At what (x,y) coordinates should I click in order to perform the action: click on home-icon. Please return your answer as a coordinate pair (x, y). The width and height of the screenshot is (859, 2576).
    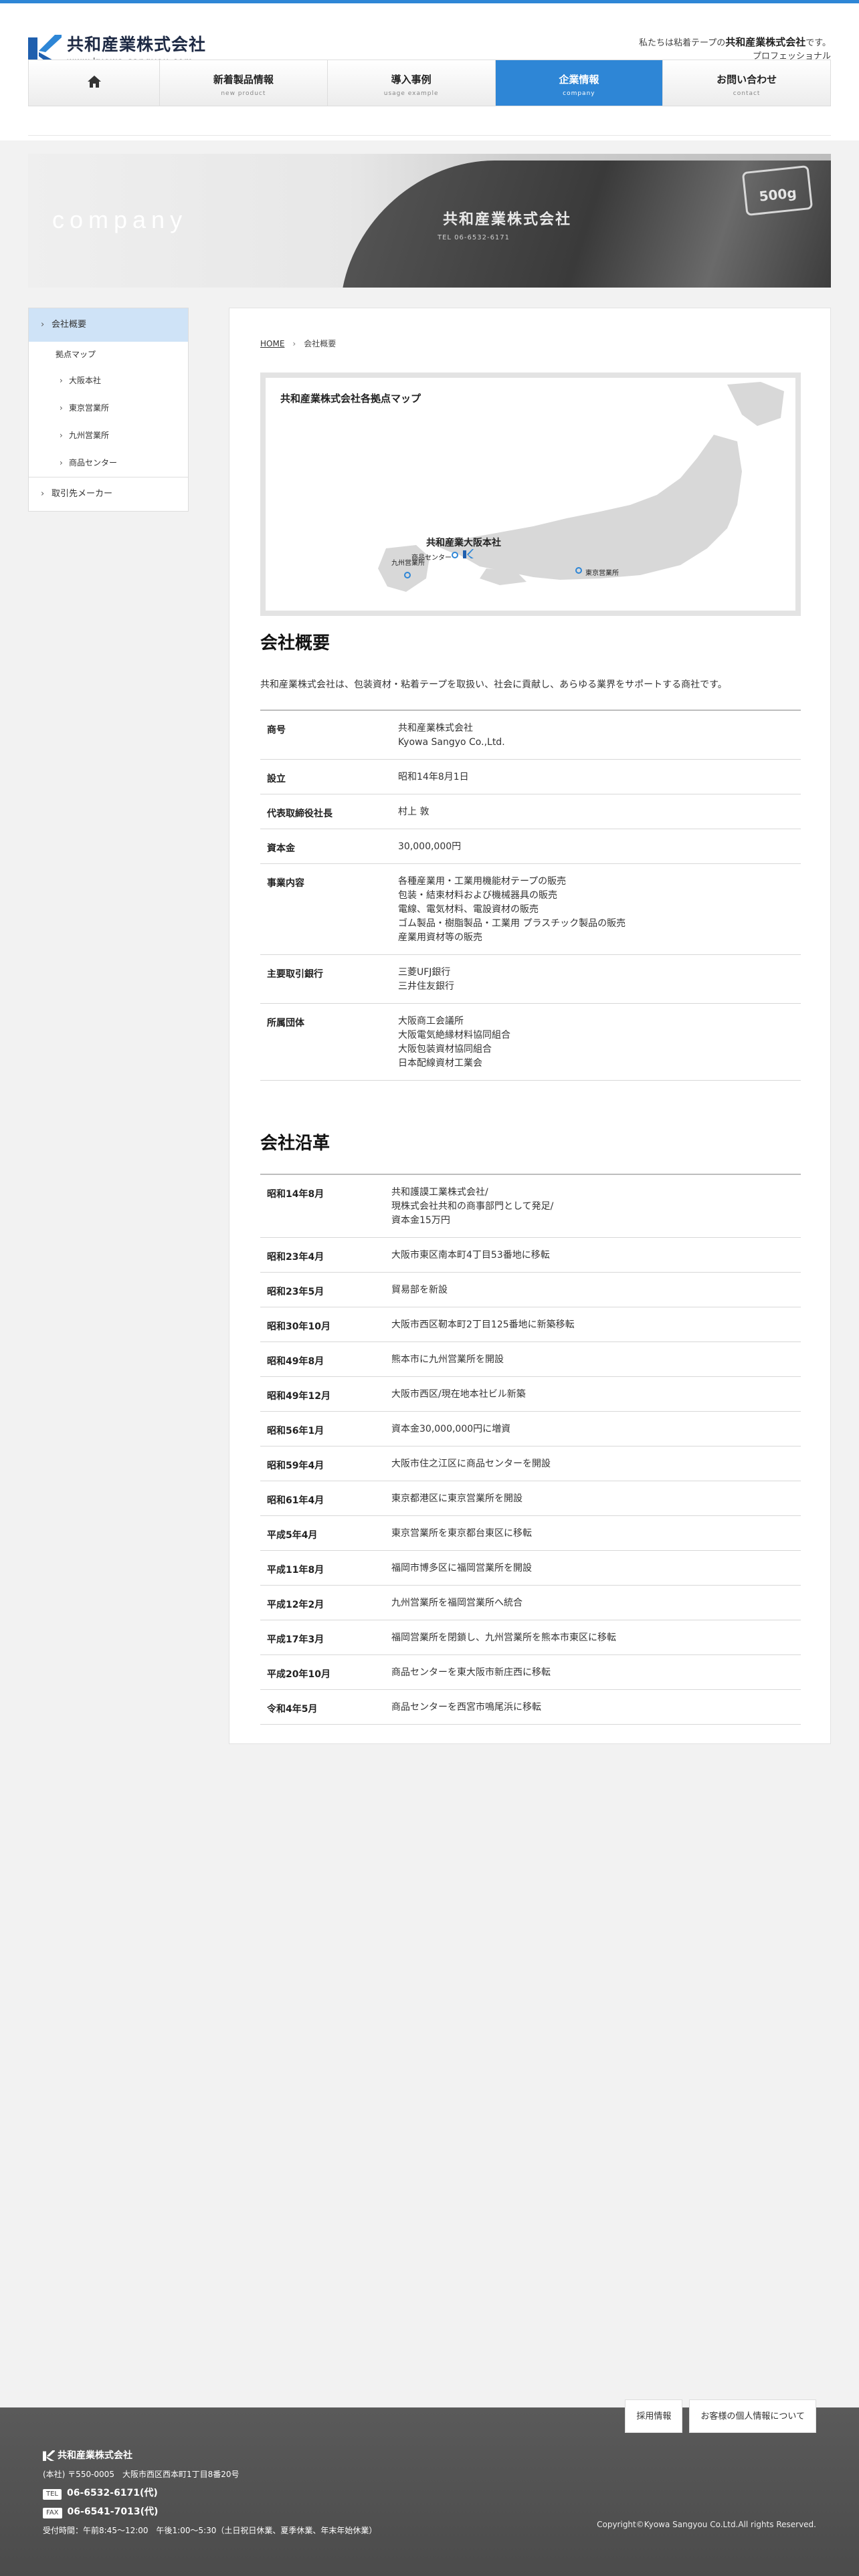
    Looking at the image, I should click on (94, 82).